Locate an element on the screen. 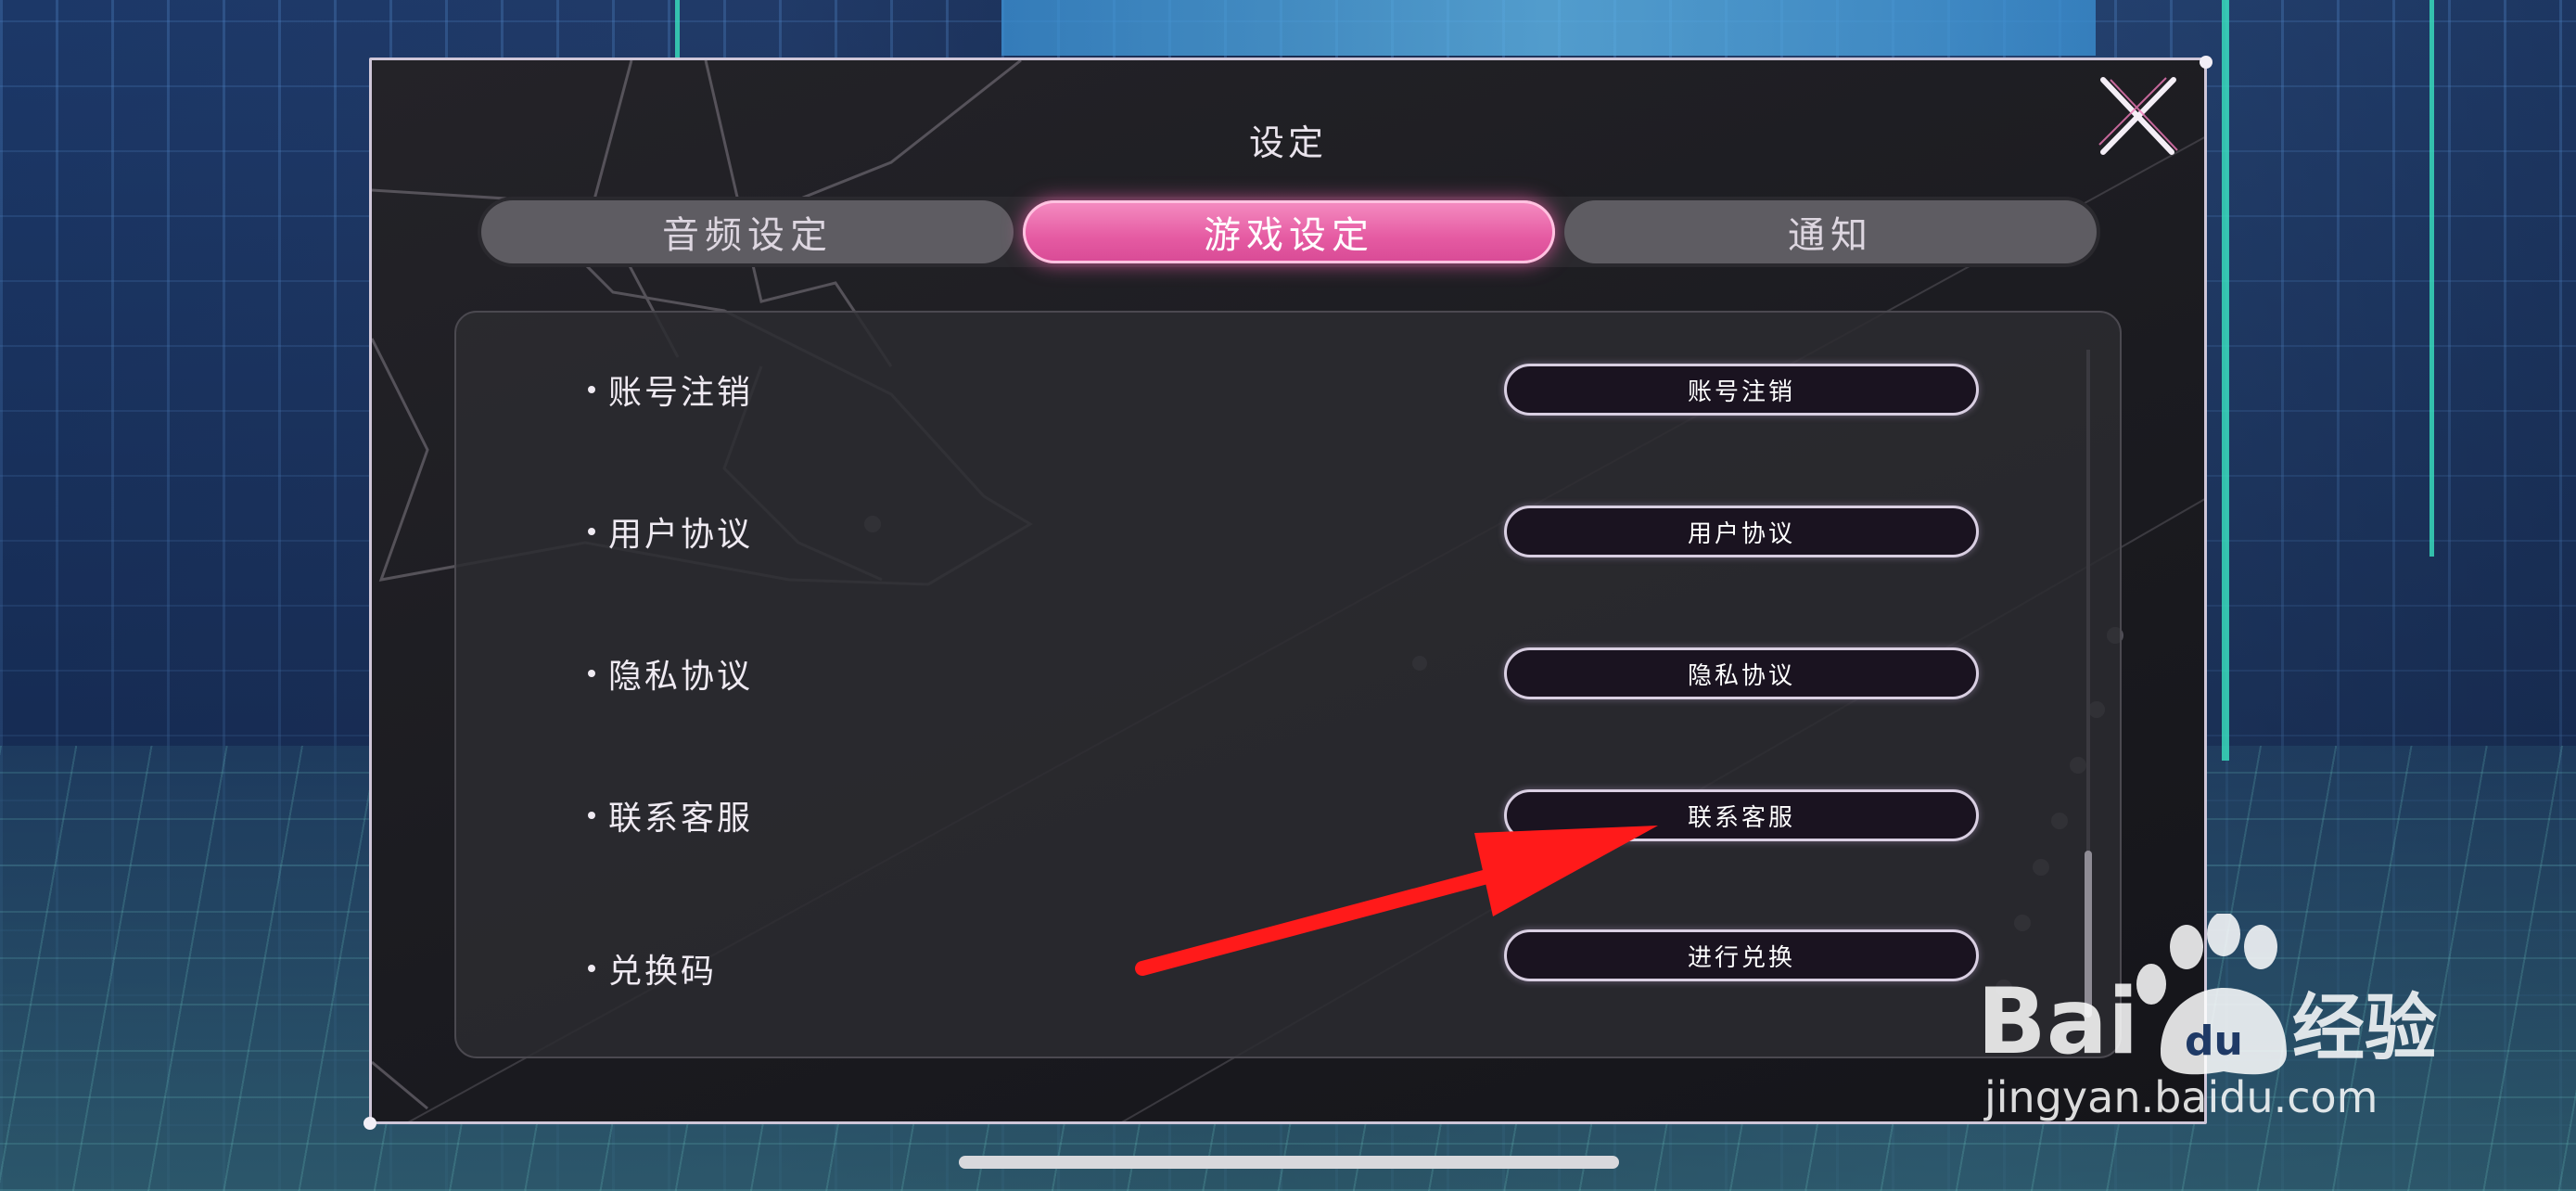  row-label: 联系客服 is located at coordinates (681, 819).